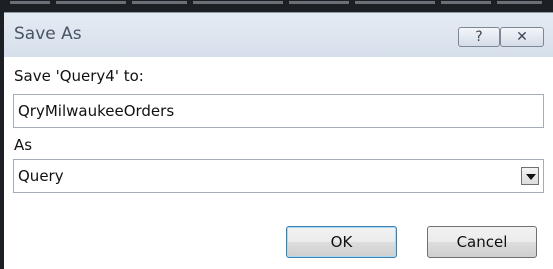  Describe the element at coordinates (79, 76) in the screenshot. I see `save-to-label: Save 'Query4' to:` at that location.